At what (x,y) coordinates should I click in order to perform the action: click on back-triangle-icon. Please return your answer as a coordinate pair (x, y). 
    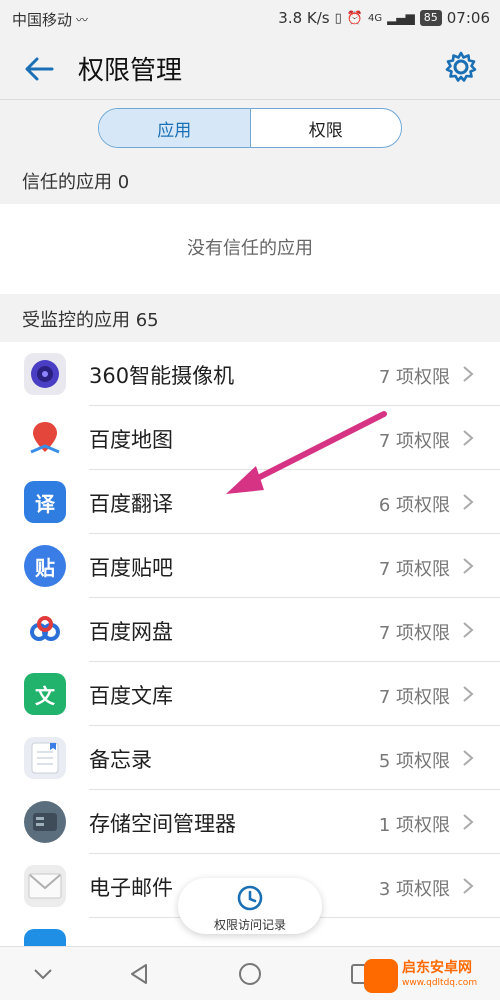
    Looking at the image, I should click on (139, 974).